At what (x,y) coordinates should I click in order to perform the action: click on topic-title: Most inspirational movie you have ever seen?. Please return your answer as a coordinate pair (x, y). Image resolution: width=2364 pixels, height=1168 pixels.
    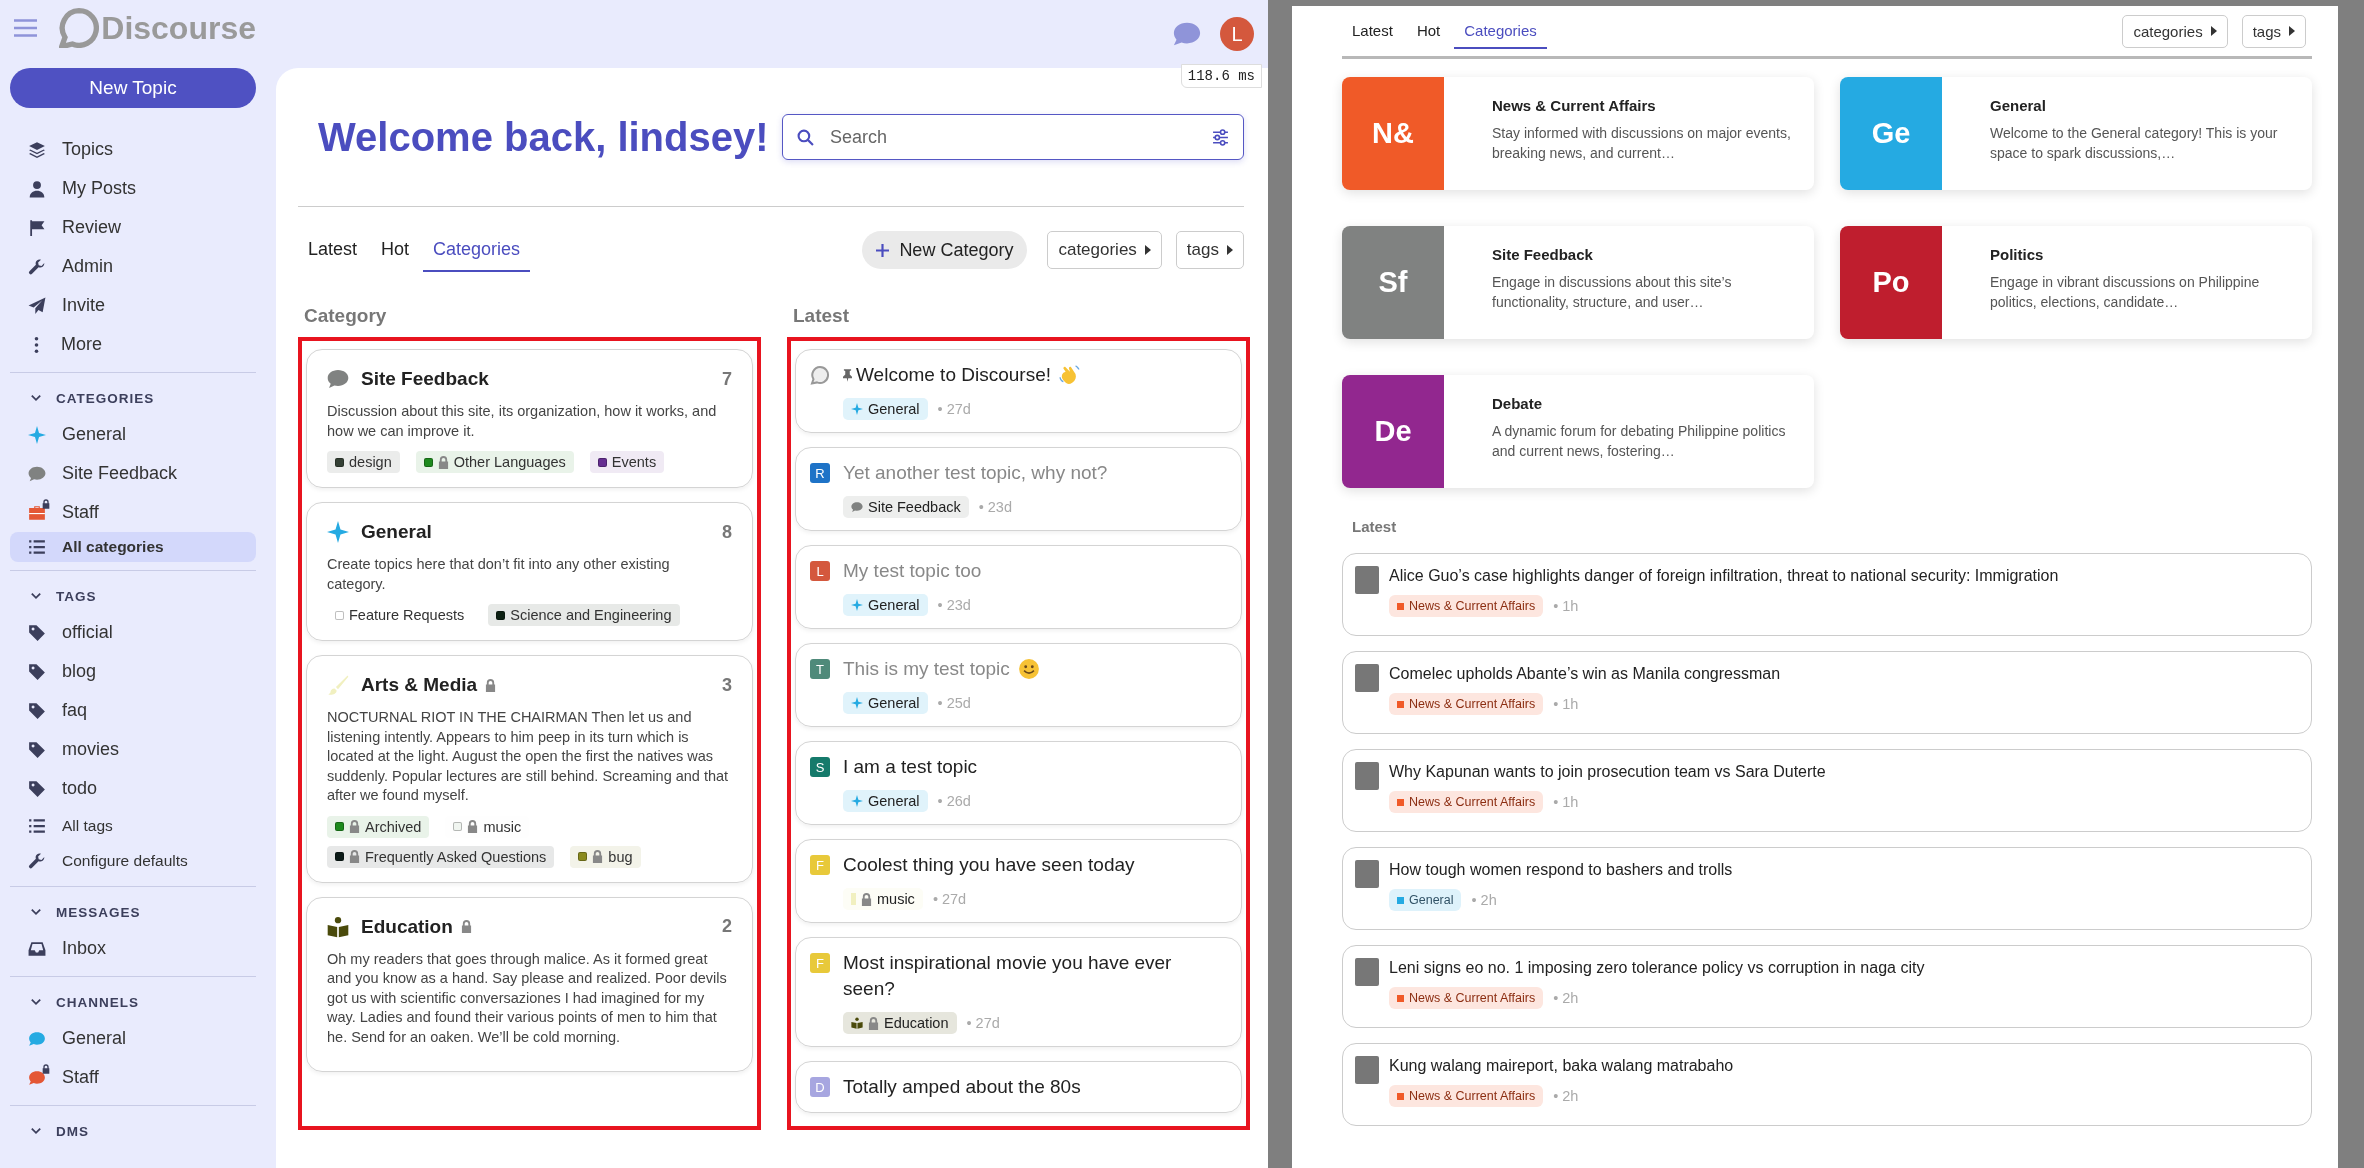
    Looking at the image, I should click on (1035, 976).